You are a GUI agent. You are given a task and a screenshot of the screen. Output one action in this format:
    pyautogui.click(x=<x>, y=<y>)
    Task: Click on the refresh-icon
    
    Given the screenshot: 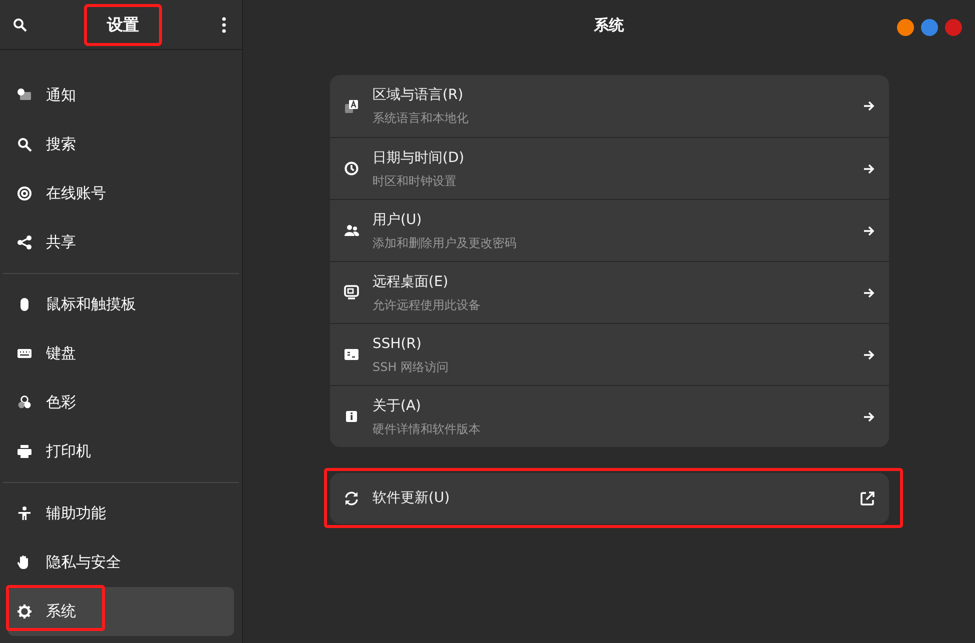 What is the action you would take?
    pyautogui.click(x=351, y=498)
    